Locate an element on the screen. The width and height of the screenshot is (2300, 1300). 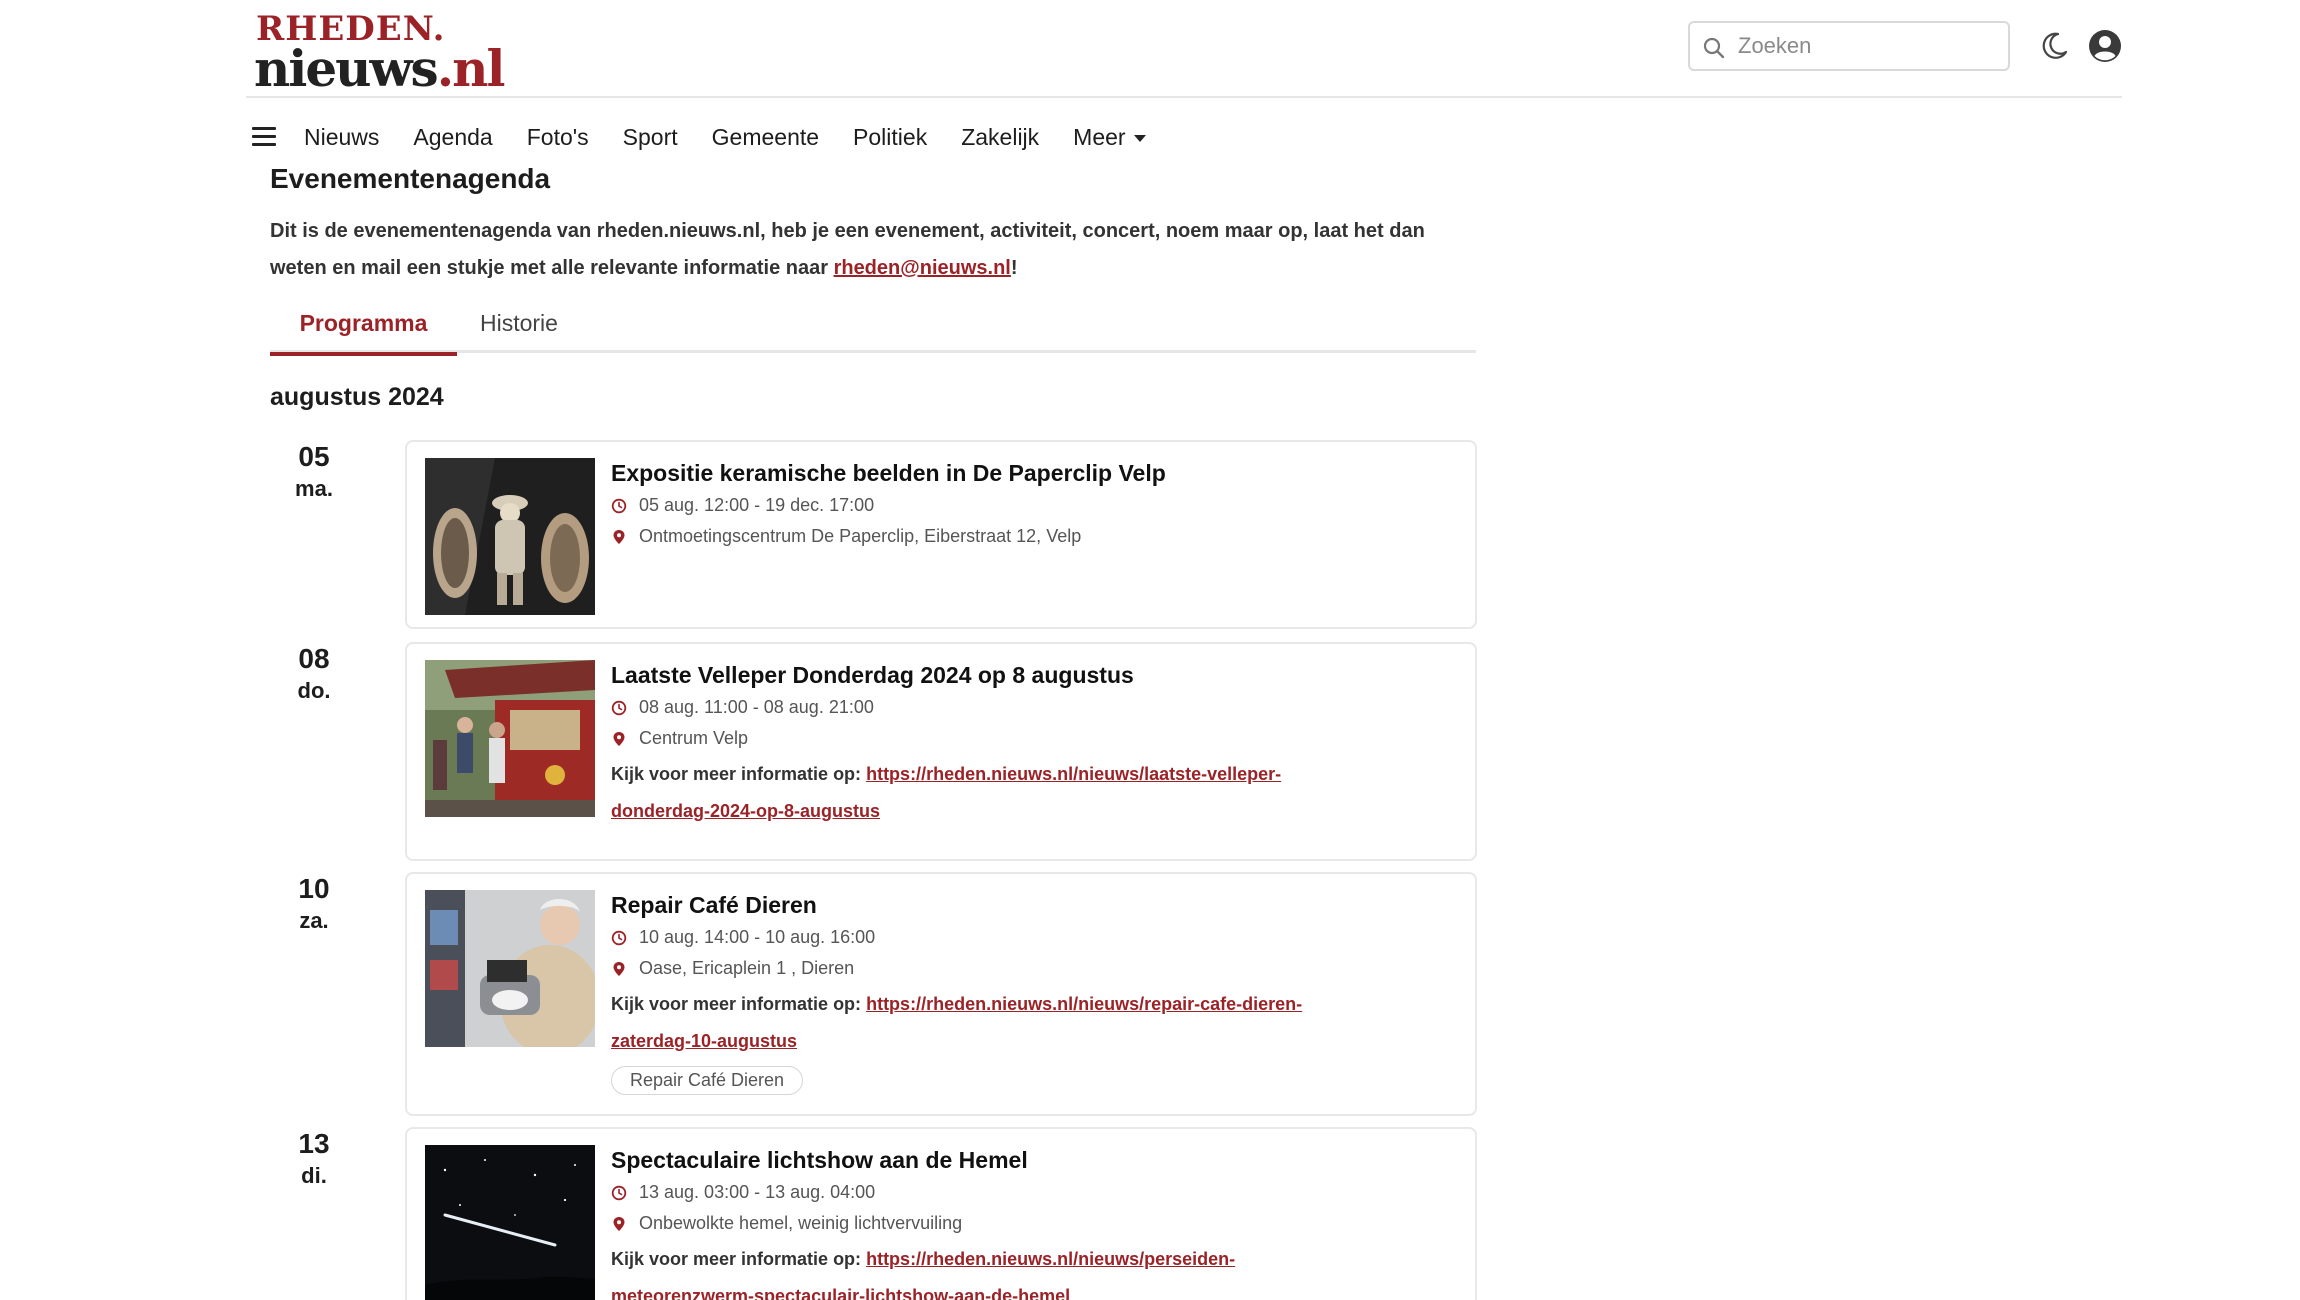
event-time-text: 08 aug. 11:00 - 08 aug. 21:00 is located at coordinates (756, 707).